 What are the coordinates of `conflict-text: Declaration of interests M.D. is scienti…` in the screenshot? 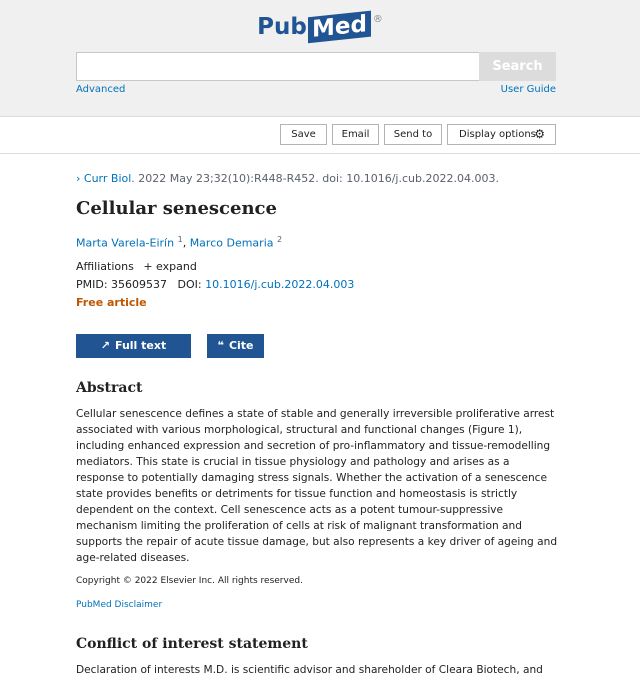 It's located at (309, 670).